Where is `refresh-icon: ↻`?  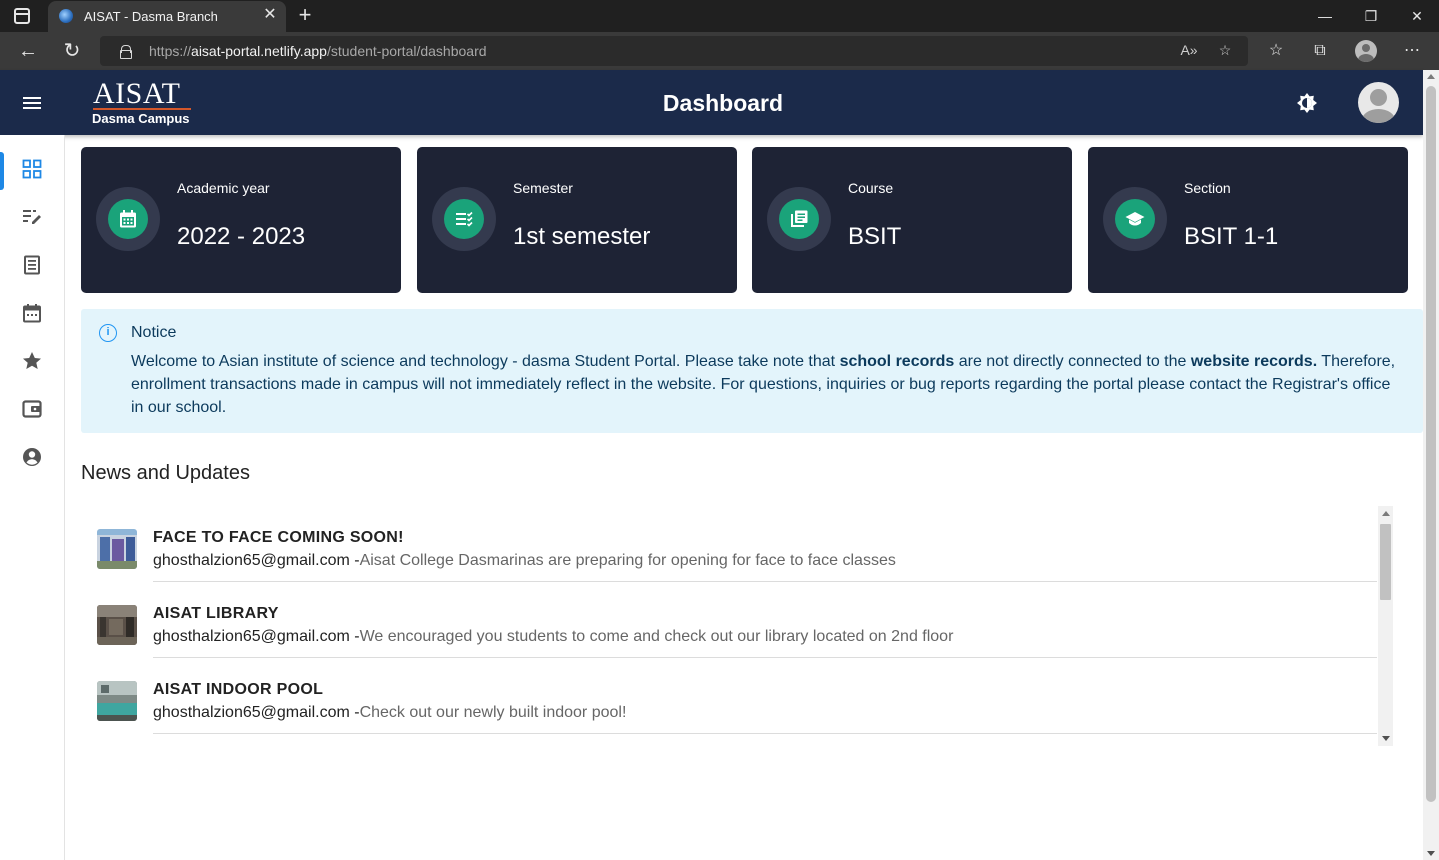
refresh-icon: ↻ is located at coordinates (72, 51).